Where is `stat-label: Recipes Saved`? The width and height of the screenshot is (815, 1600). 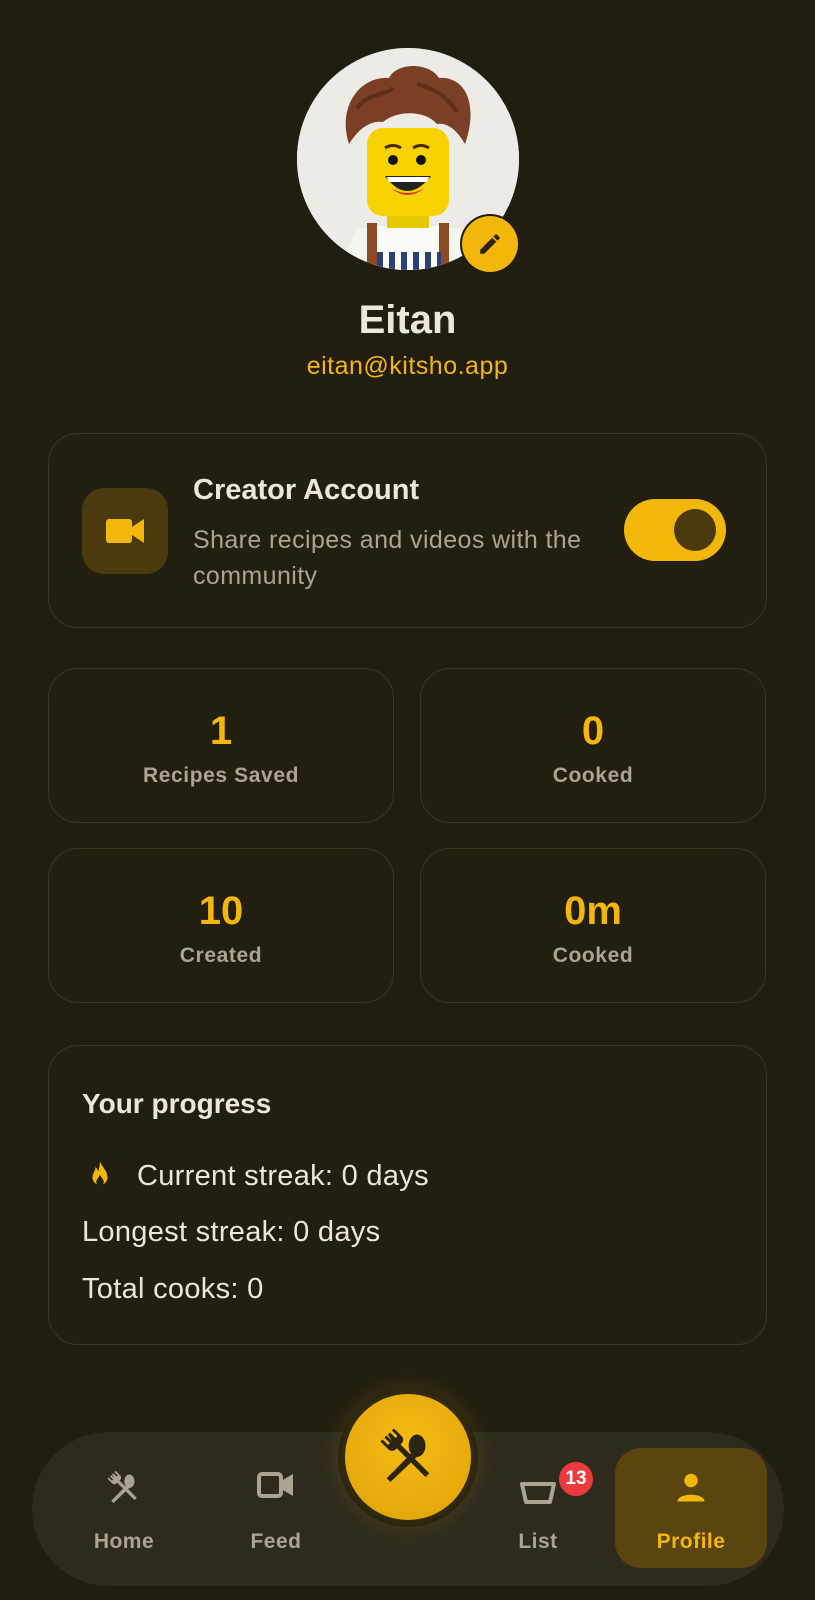
stat-label: Recipes Saved is located at coordinates (221, 775).